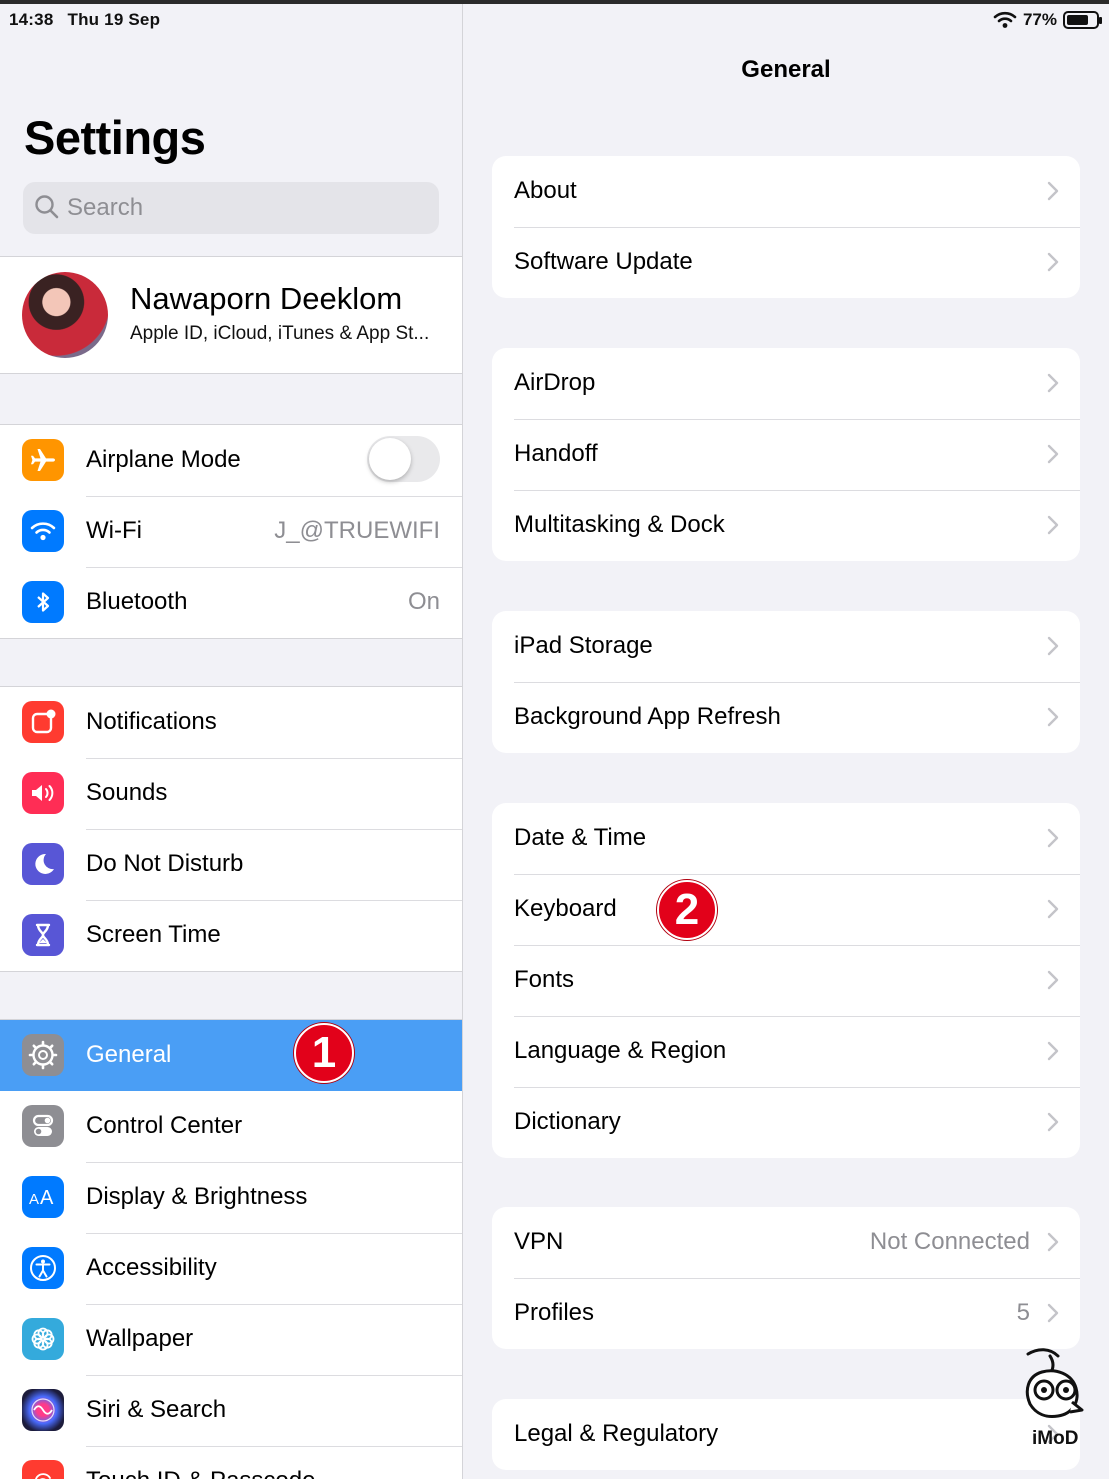 Image resolution: width=1109 pixels, height=1479 pixels. I want to click on sidebar-item-siri-search: Siri & Search, so click(231, 1410).